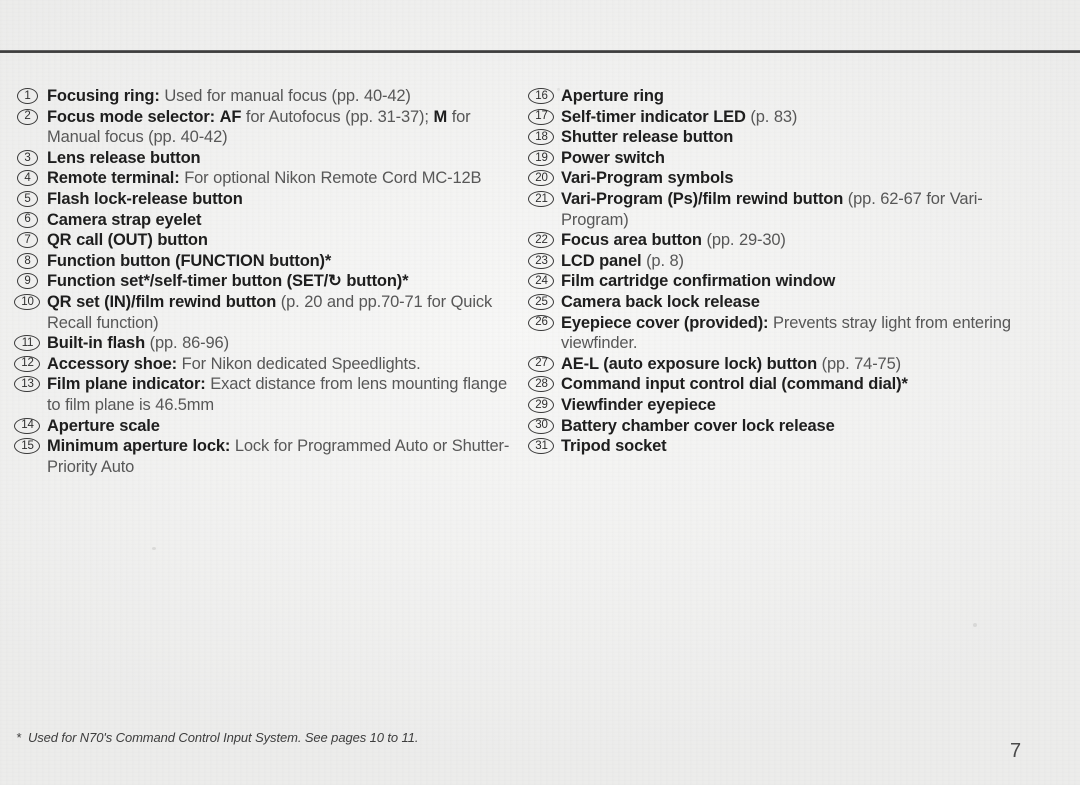  I want to click on item-number: 4, so click(27, 178).